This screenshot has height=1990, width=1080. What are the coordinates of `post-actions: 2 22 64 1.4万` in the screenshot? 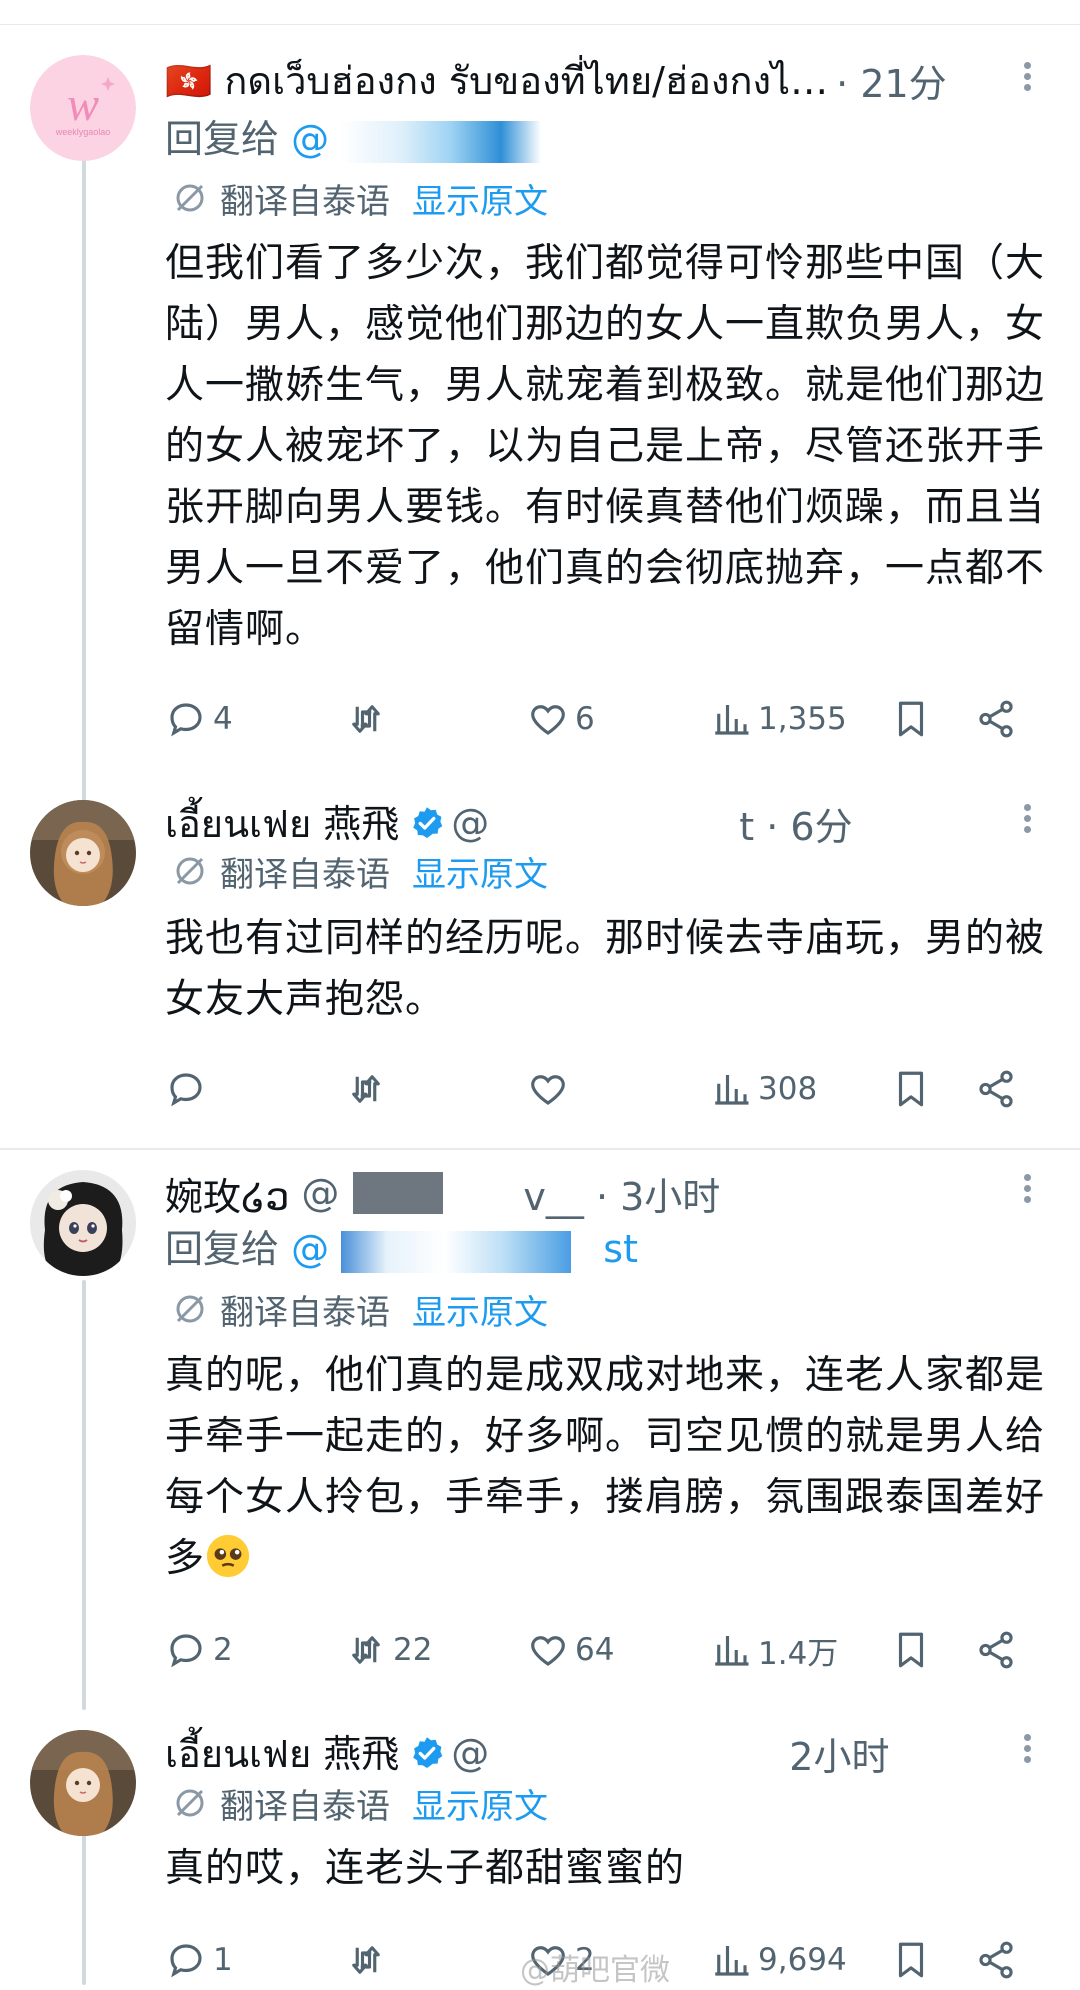 It's located at (605, 1650).